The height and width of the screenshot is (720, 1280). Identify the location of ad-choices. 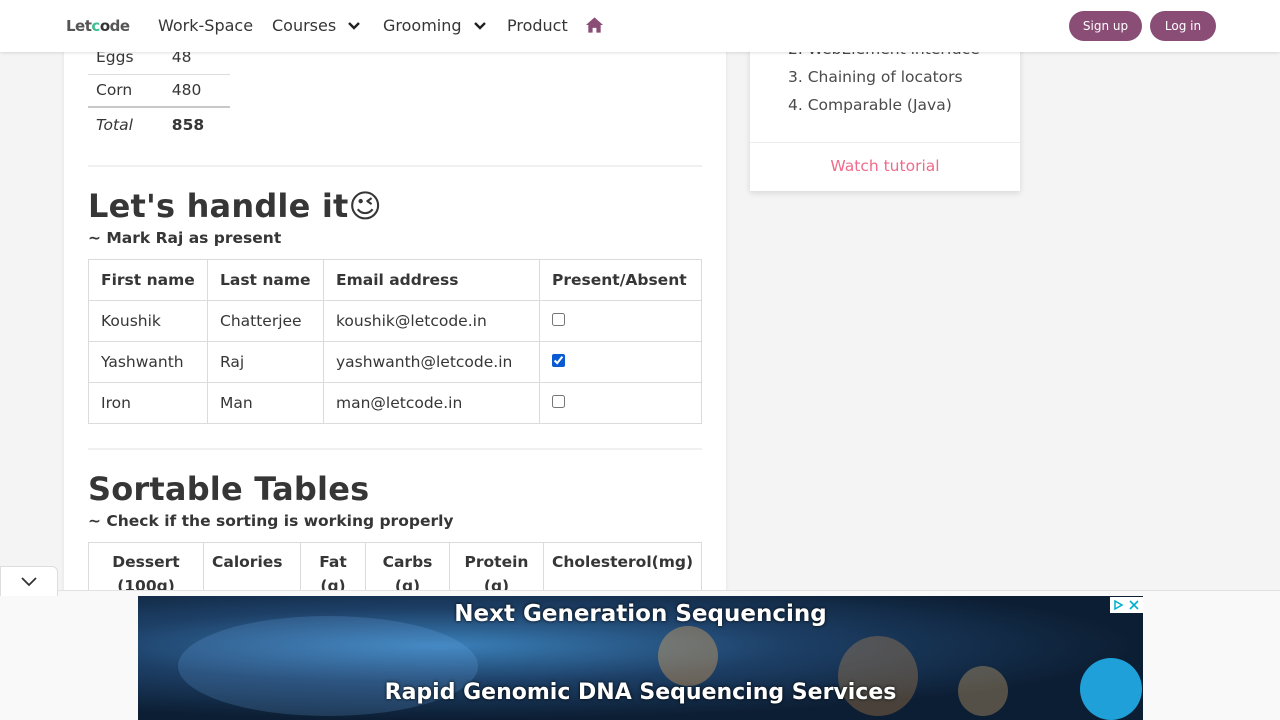
(1126, 605).